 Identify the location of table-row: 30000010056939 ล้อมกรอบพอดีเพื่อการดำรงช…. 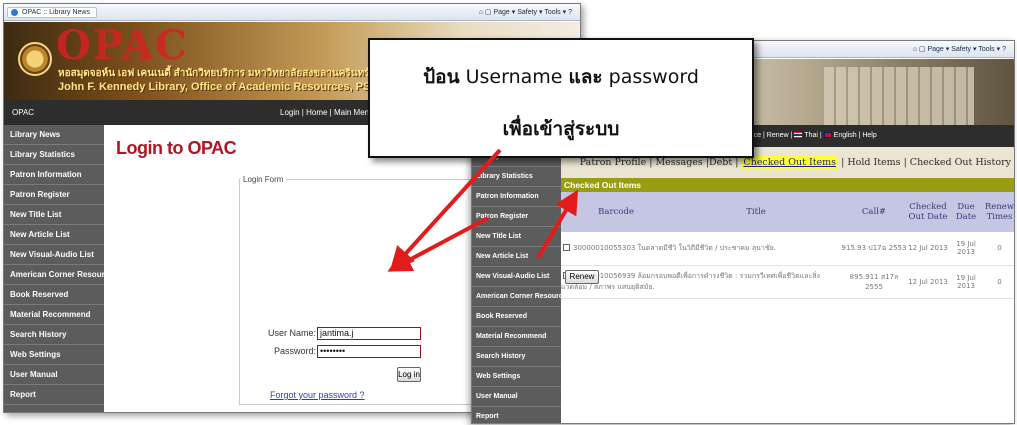
(787, 282).